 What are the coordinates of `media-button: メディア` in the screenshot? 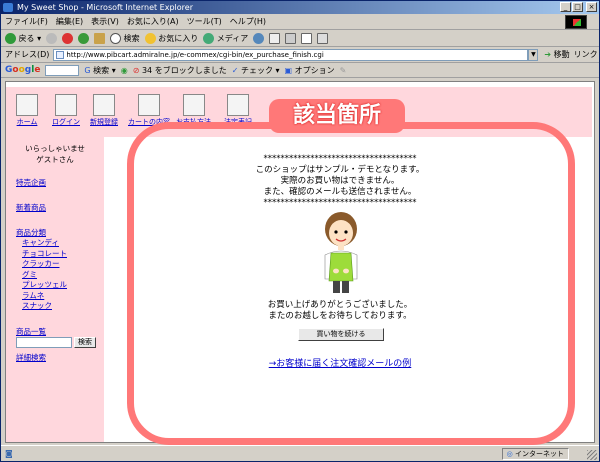 It's located at (225, 38).